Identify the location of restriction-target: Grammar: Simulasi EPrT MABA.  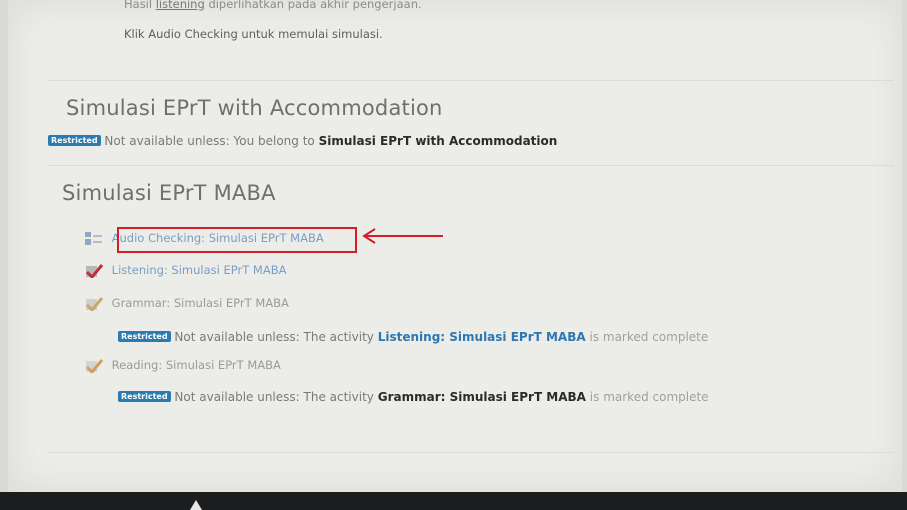
(481, 397).